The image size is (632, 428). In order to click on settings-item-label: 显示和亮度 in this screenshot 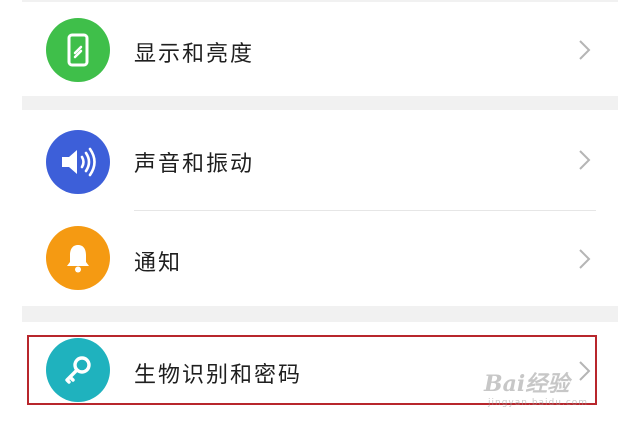, I will do `click(194, 54)`.